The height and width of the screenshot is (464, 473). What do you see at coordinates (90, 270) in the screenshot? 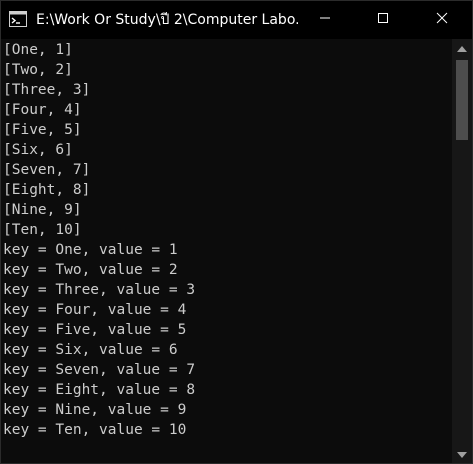
I see `console-line: key = Two, value = 2` at bounding box center [90, 270].